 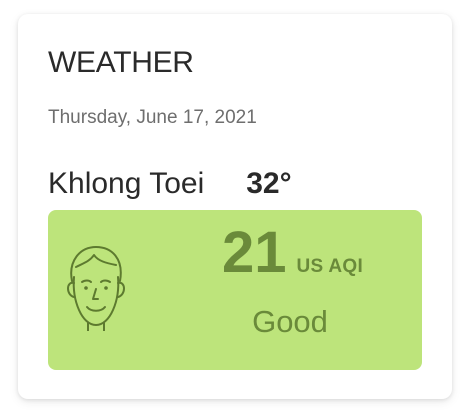 I want to click on aqi-status: Good, so click(x=290, y=321).